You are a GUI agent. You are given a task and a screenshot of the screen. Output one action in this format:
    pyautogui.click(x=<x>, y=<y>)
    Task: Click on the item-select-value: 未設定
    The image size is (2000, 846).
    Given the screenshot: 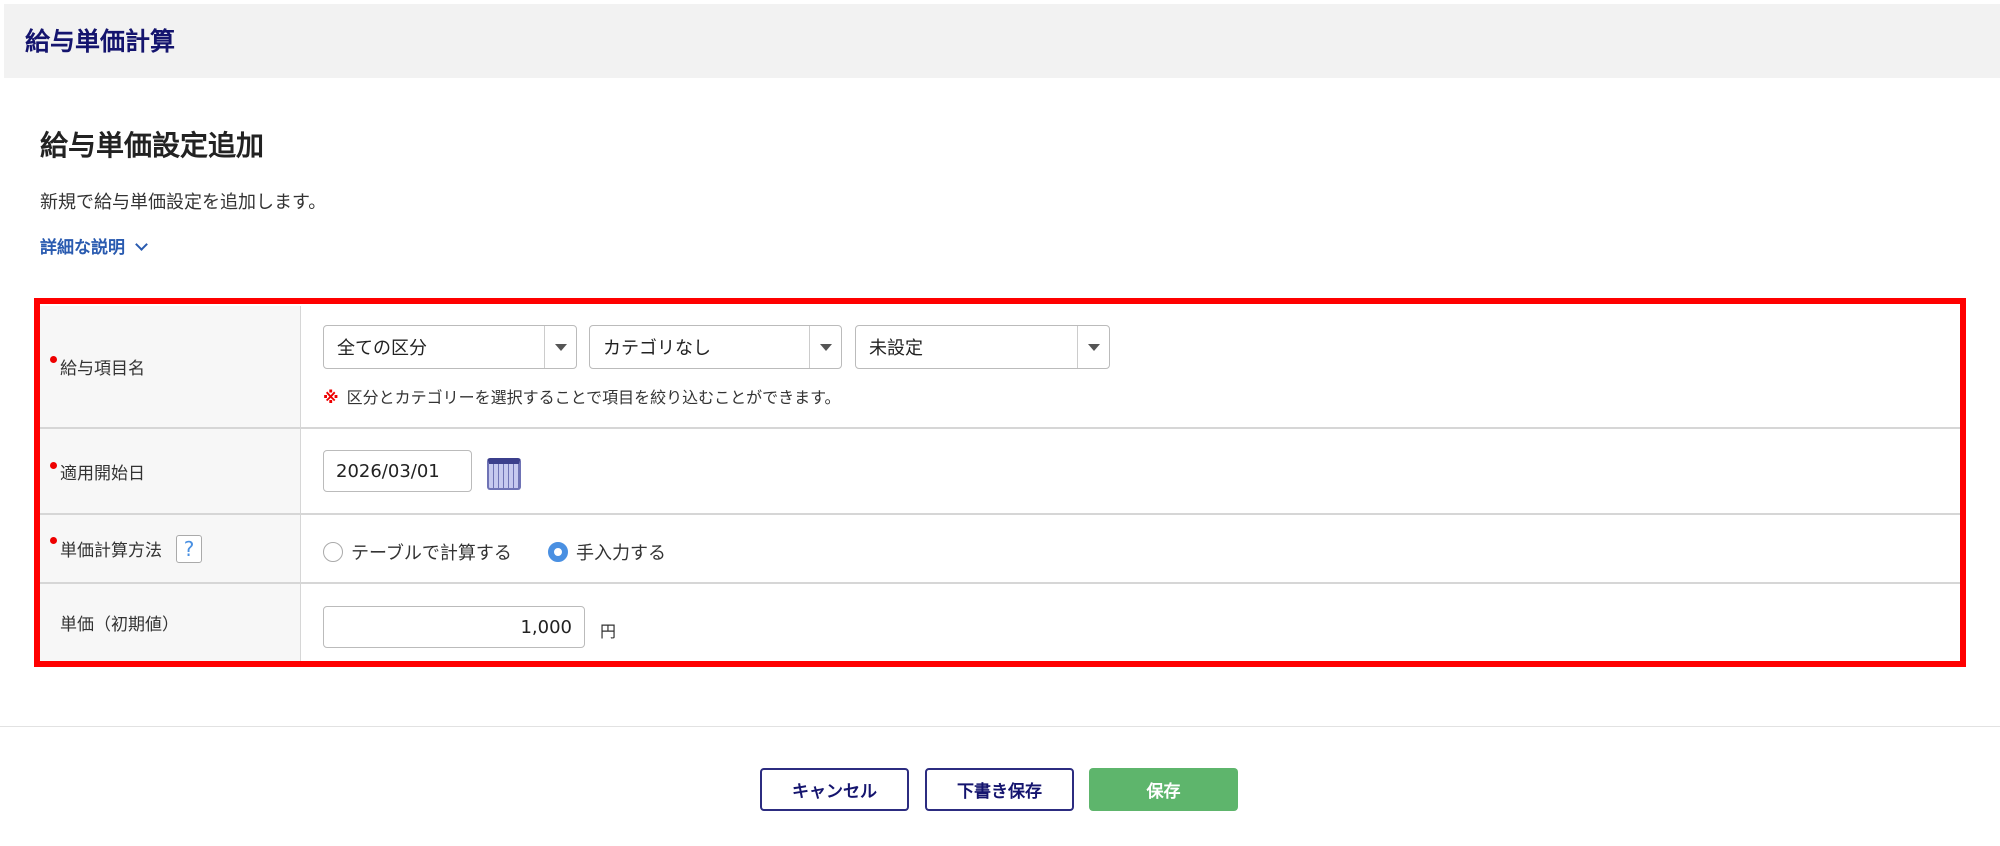 What is the action you would take?
    pyautogui.click(x=896, y=348)
    